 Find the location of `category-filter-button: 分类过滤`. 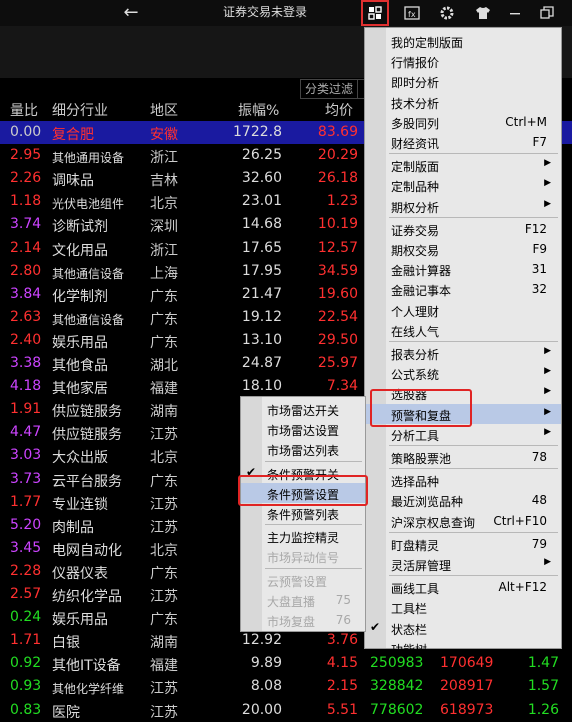

category-filter-button: 分类过滤 is located at coordinates (329, 89).